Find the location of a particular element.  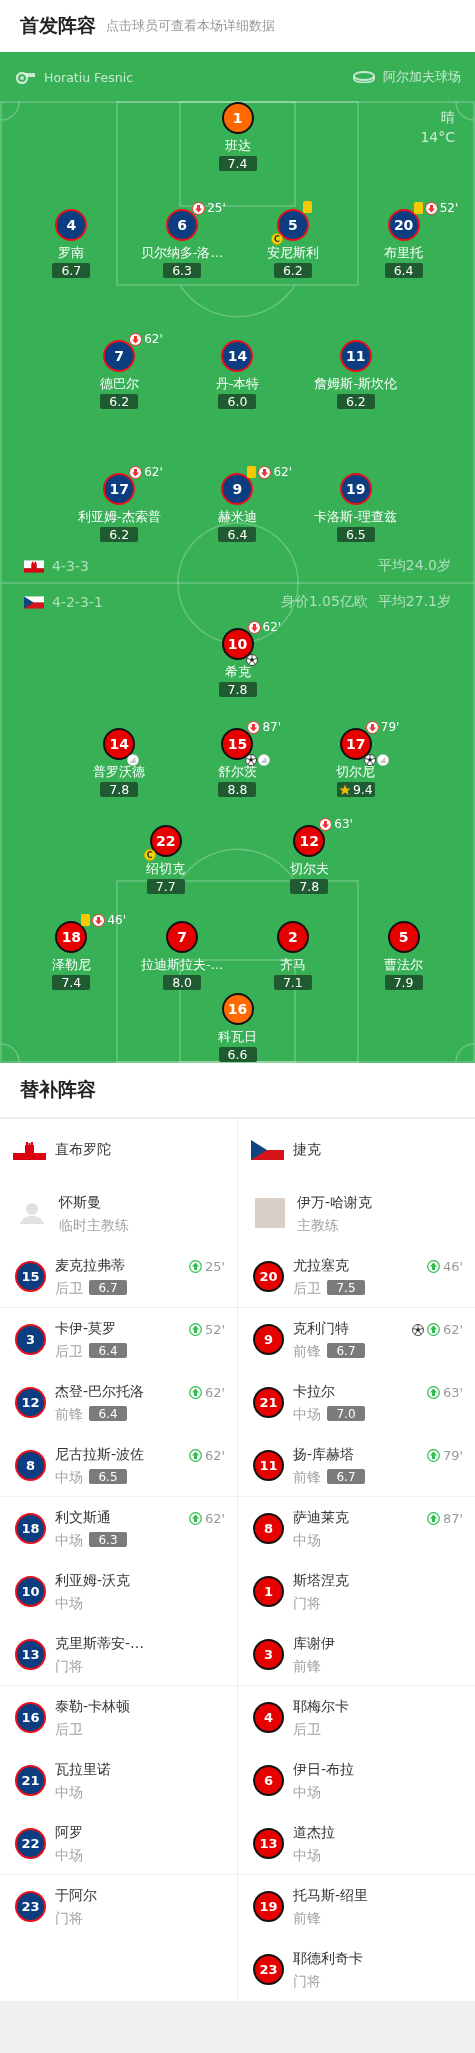

player-name: 卡伊-莫罗 is located at coordinates (91, 1327).